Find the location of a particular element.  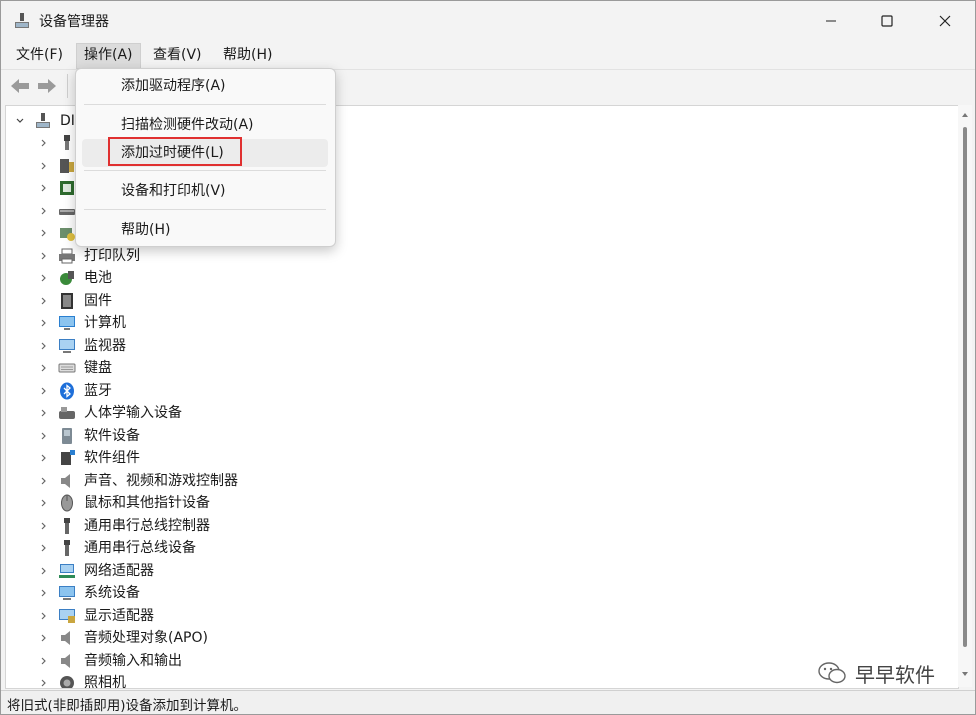

tree-node: 电池 is located at coordinates (476, 278).